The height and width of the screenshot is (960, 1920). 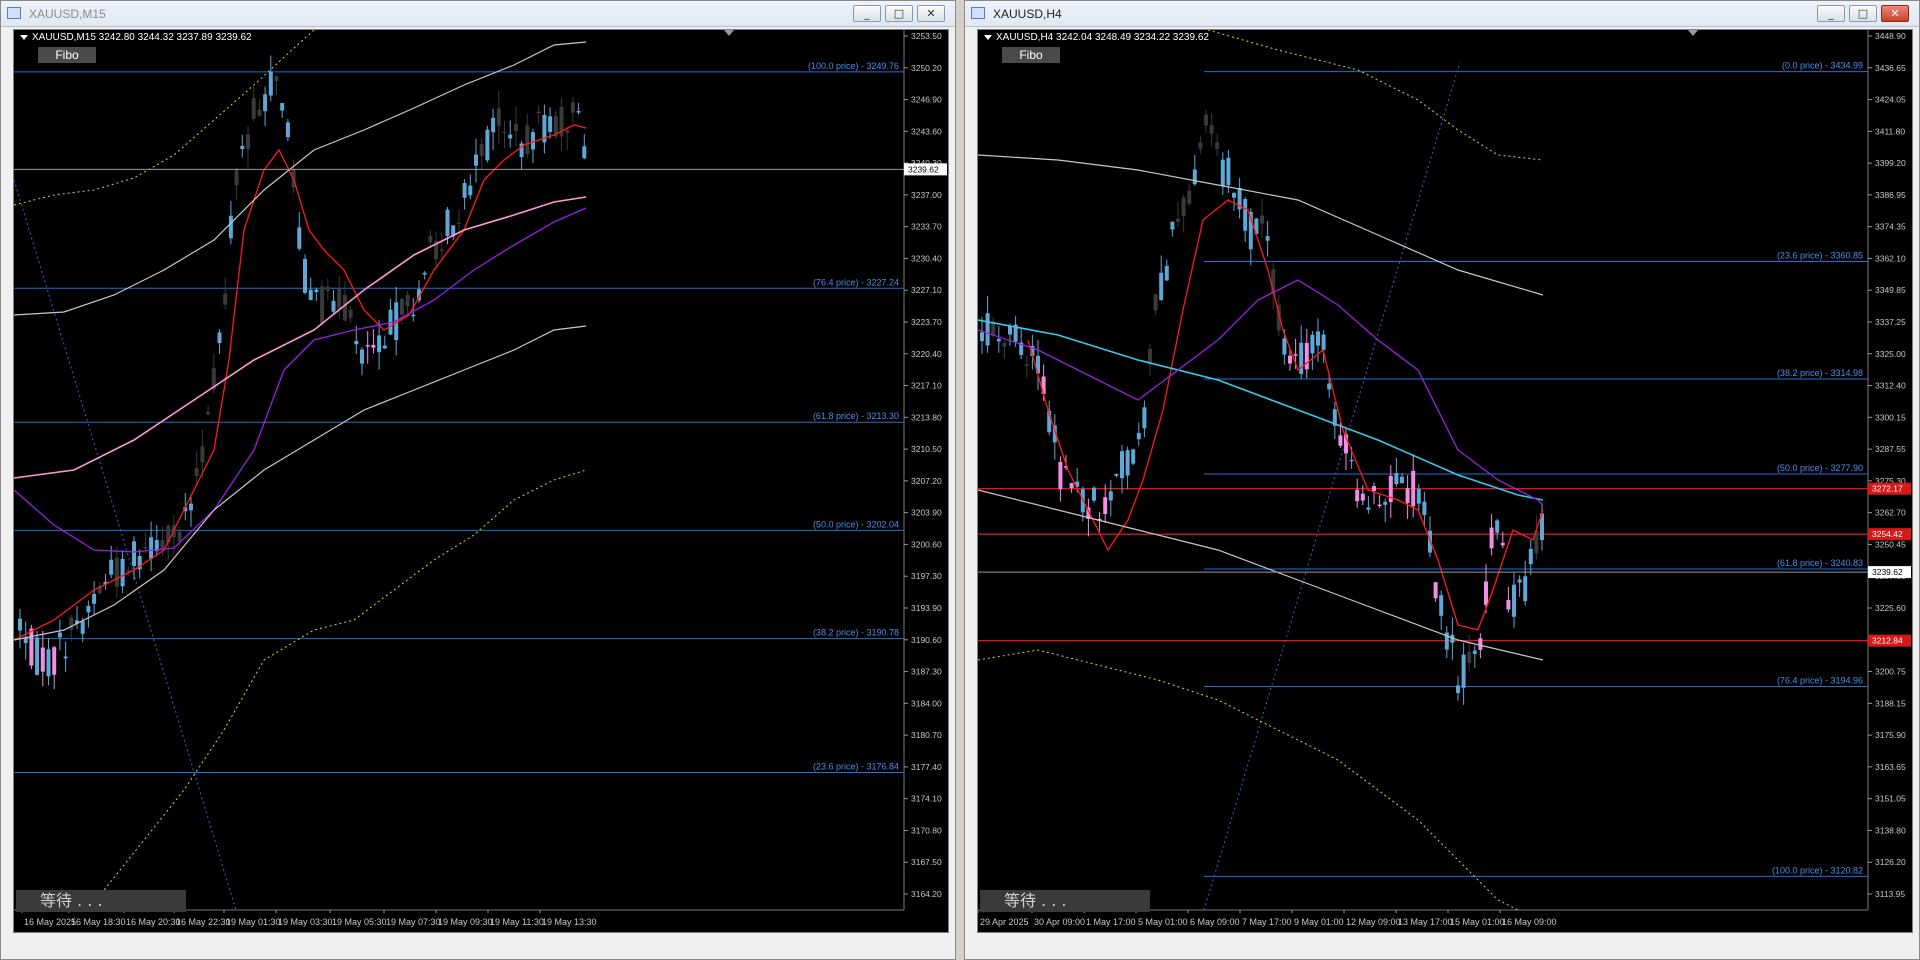 I want to click on price-tick-label: 3164.20, so click(x=926, y=894).